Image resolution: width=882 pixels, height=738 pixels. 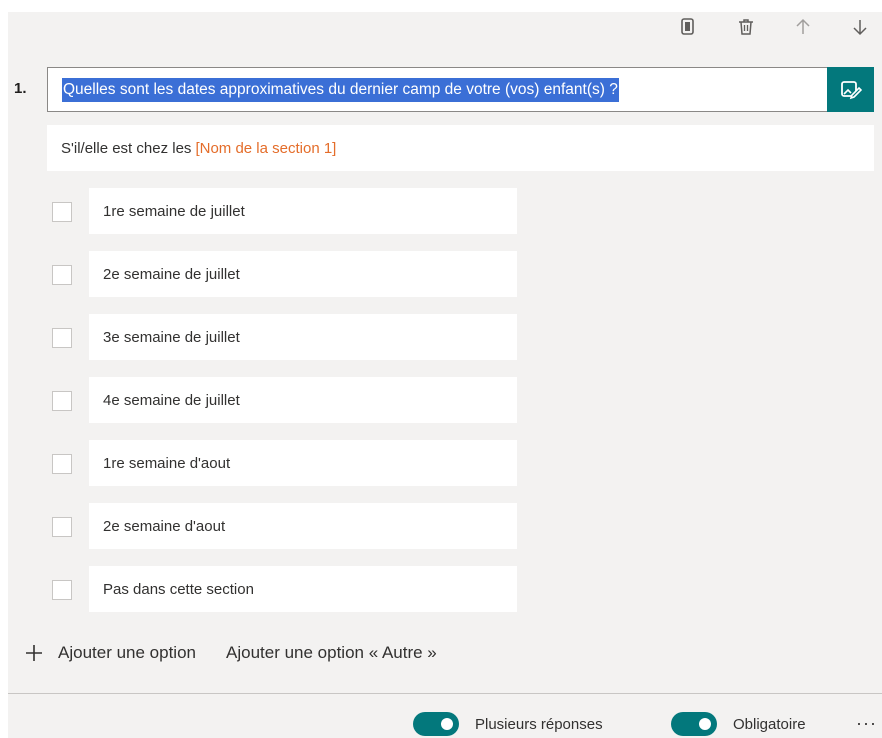 I want to click on multiple-answers-setting: Plusieurs réponses, so click(x=508, y=724).